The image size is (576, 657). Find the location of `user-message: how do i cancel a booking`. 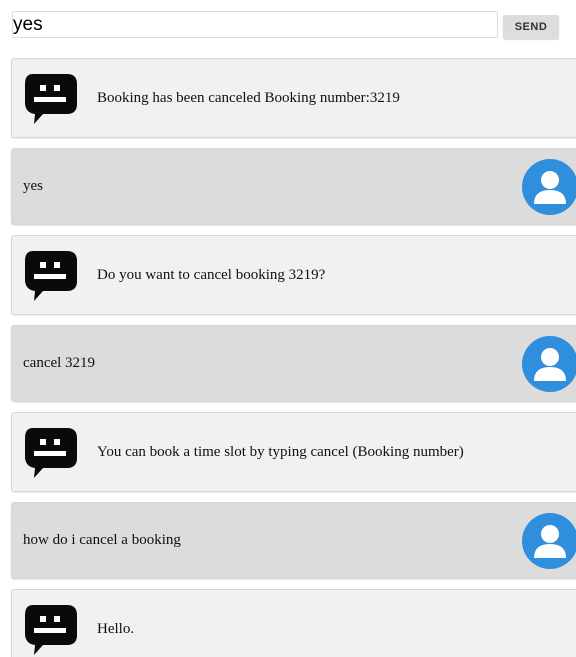

user-message: how do i cancel a booking is located at coordinates (293, 540).